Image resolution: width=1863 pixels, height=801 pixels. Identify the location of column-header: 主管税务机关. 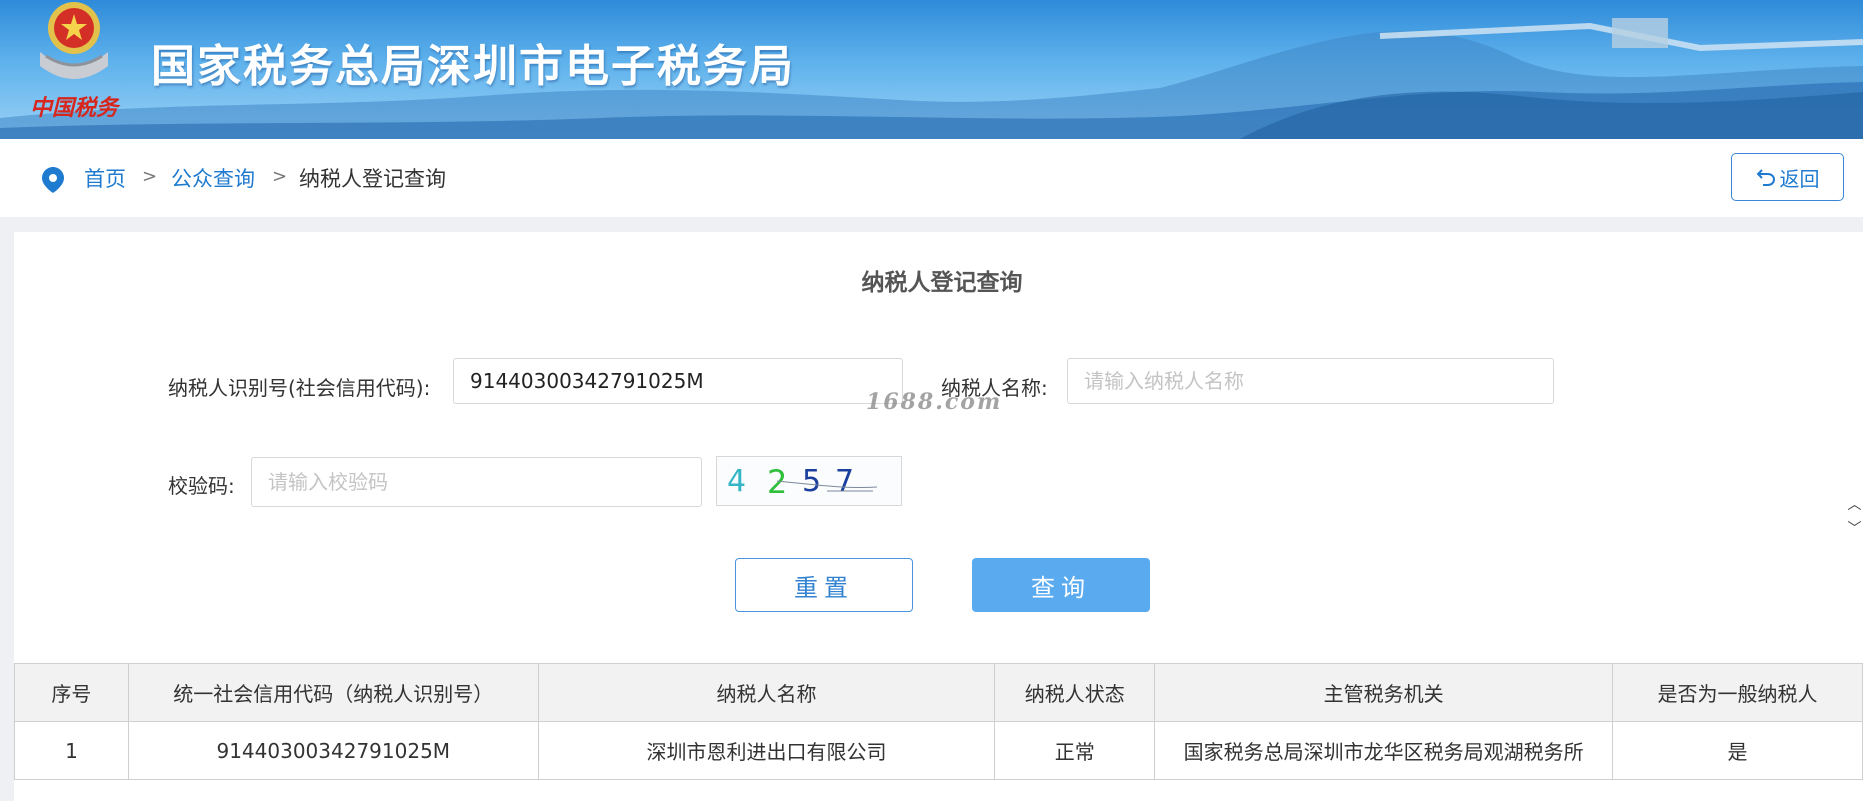
(1384, 692).